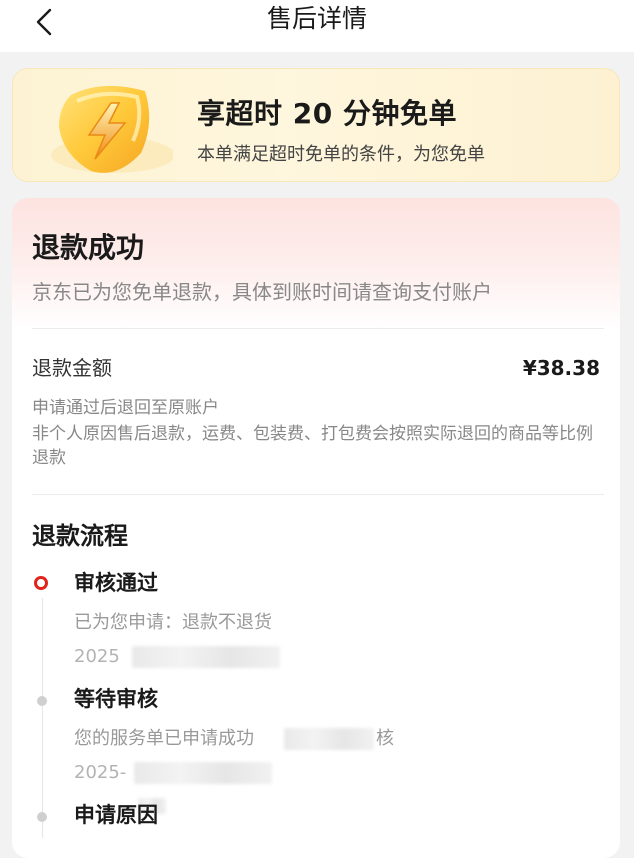 Image resolution: width=634 pixels, height=858 pixels. Describe the element at coordinates (262, 292) in the screenshot. I see `refund-status-description: 京东已为您免单退款，具体到账时间请查询支付账户` at that location.